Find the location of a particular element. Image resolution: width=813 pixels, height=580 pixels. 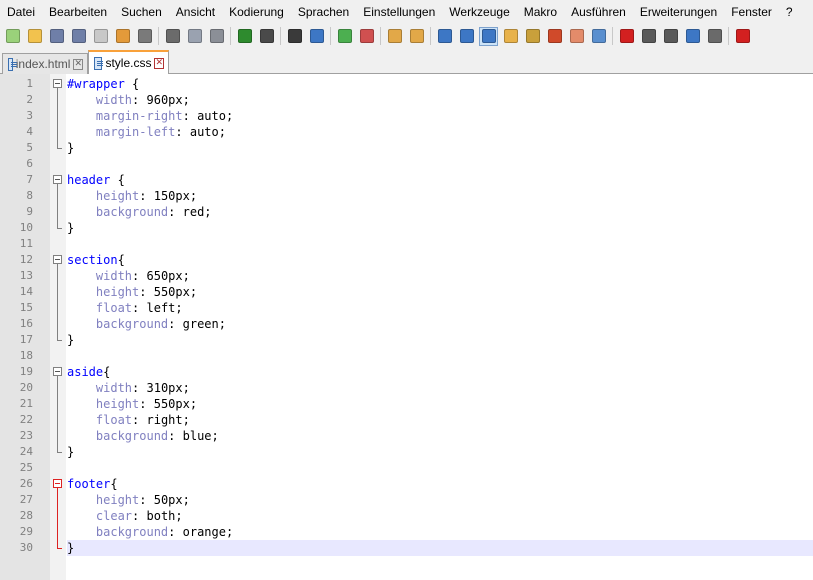

copy-button is located at coordinates (194, 36).